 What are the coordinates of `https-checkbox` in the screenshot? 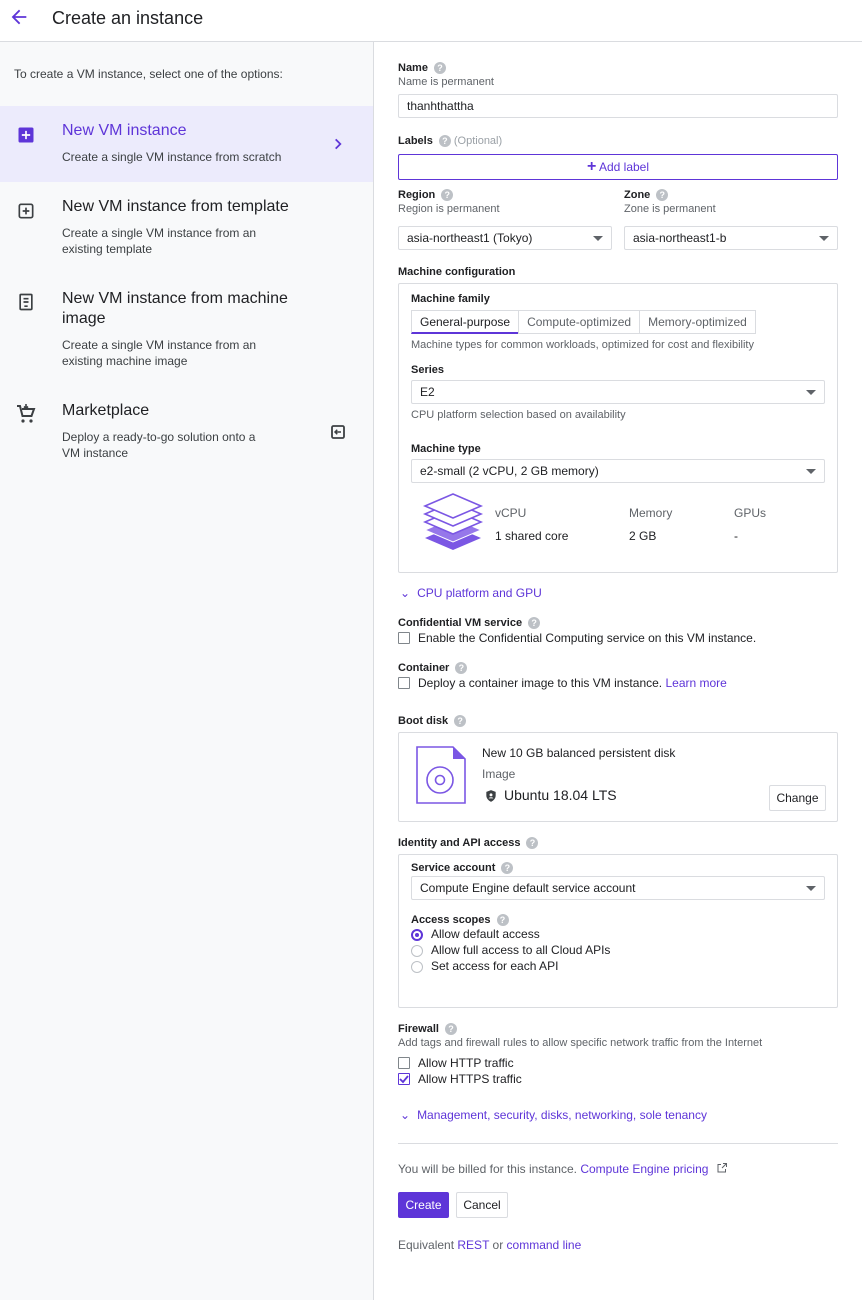 It's located at (404, 1079).